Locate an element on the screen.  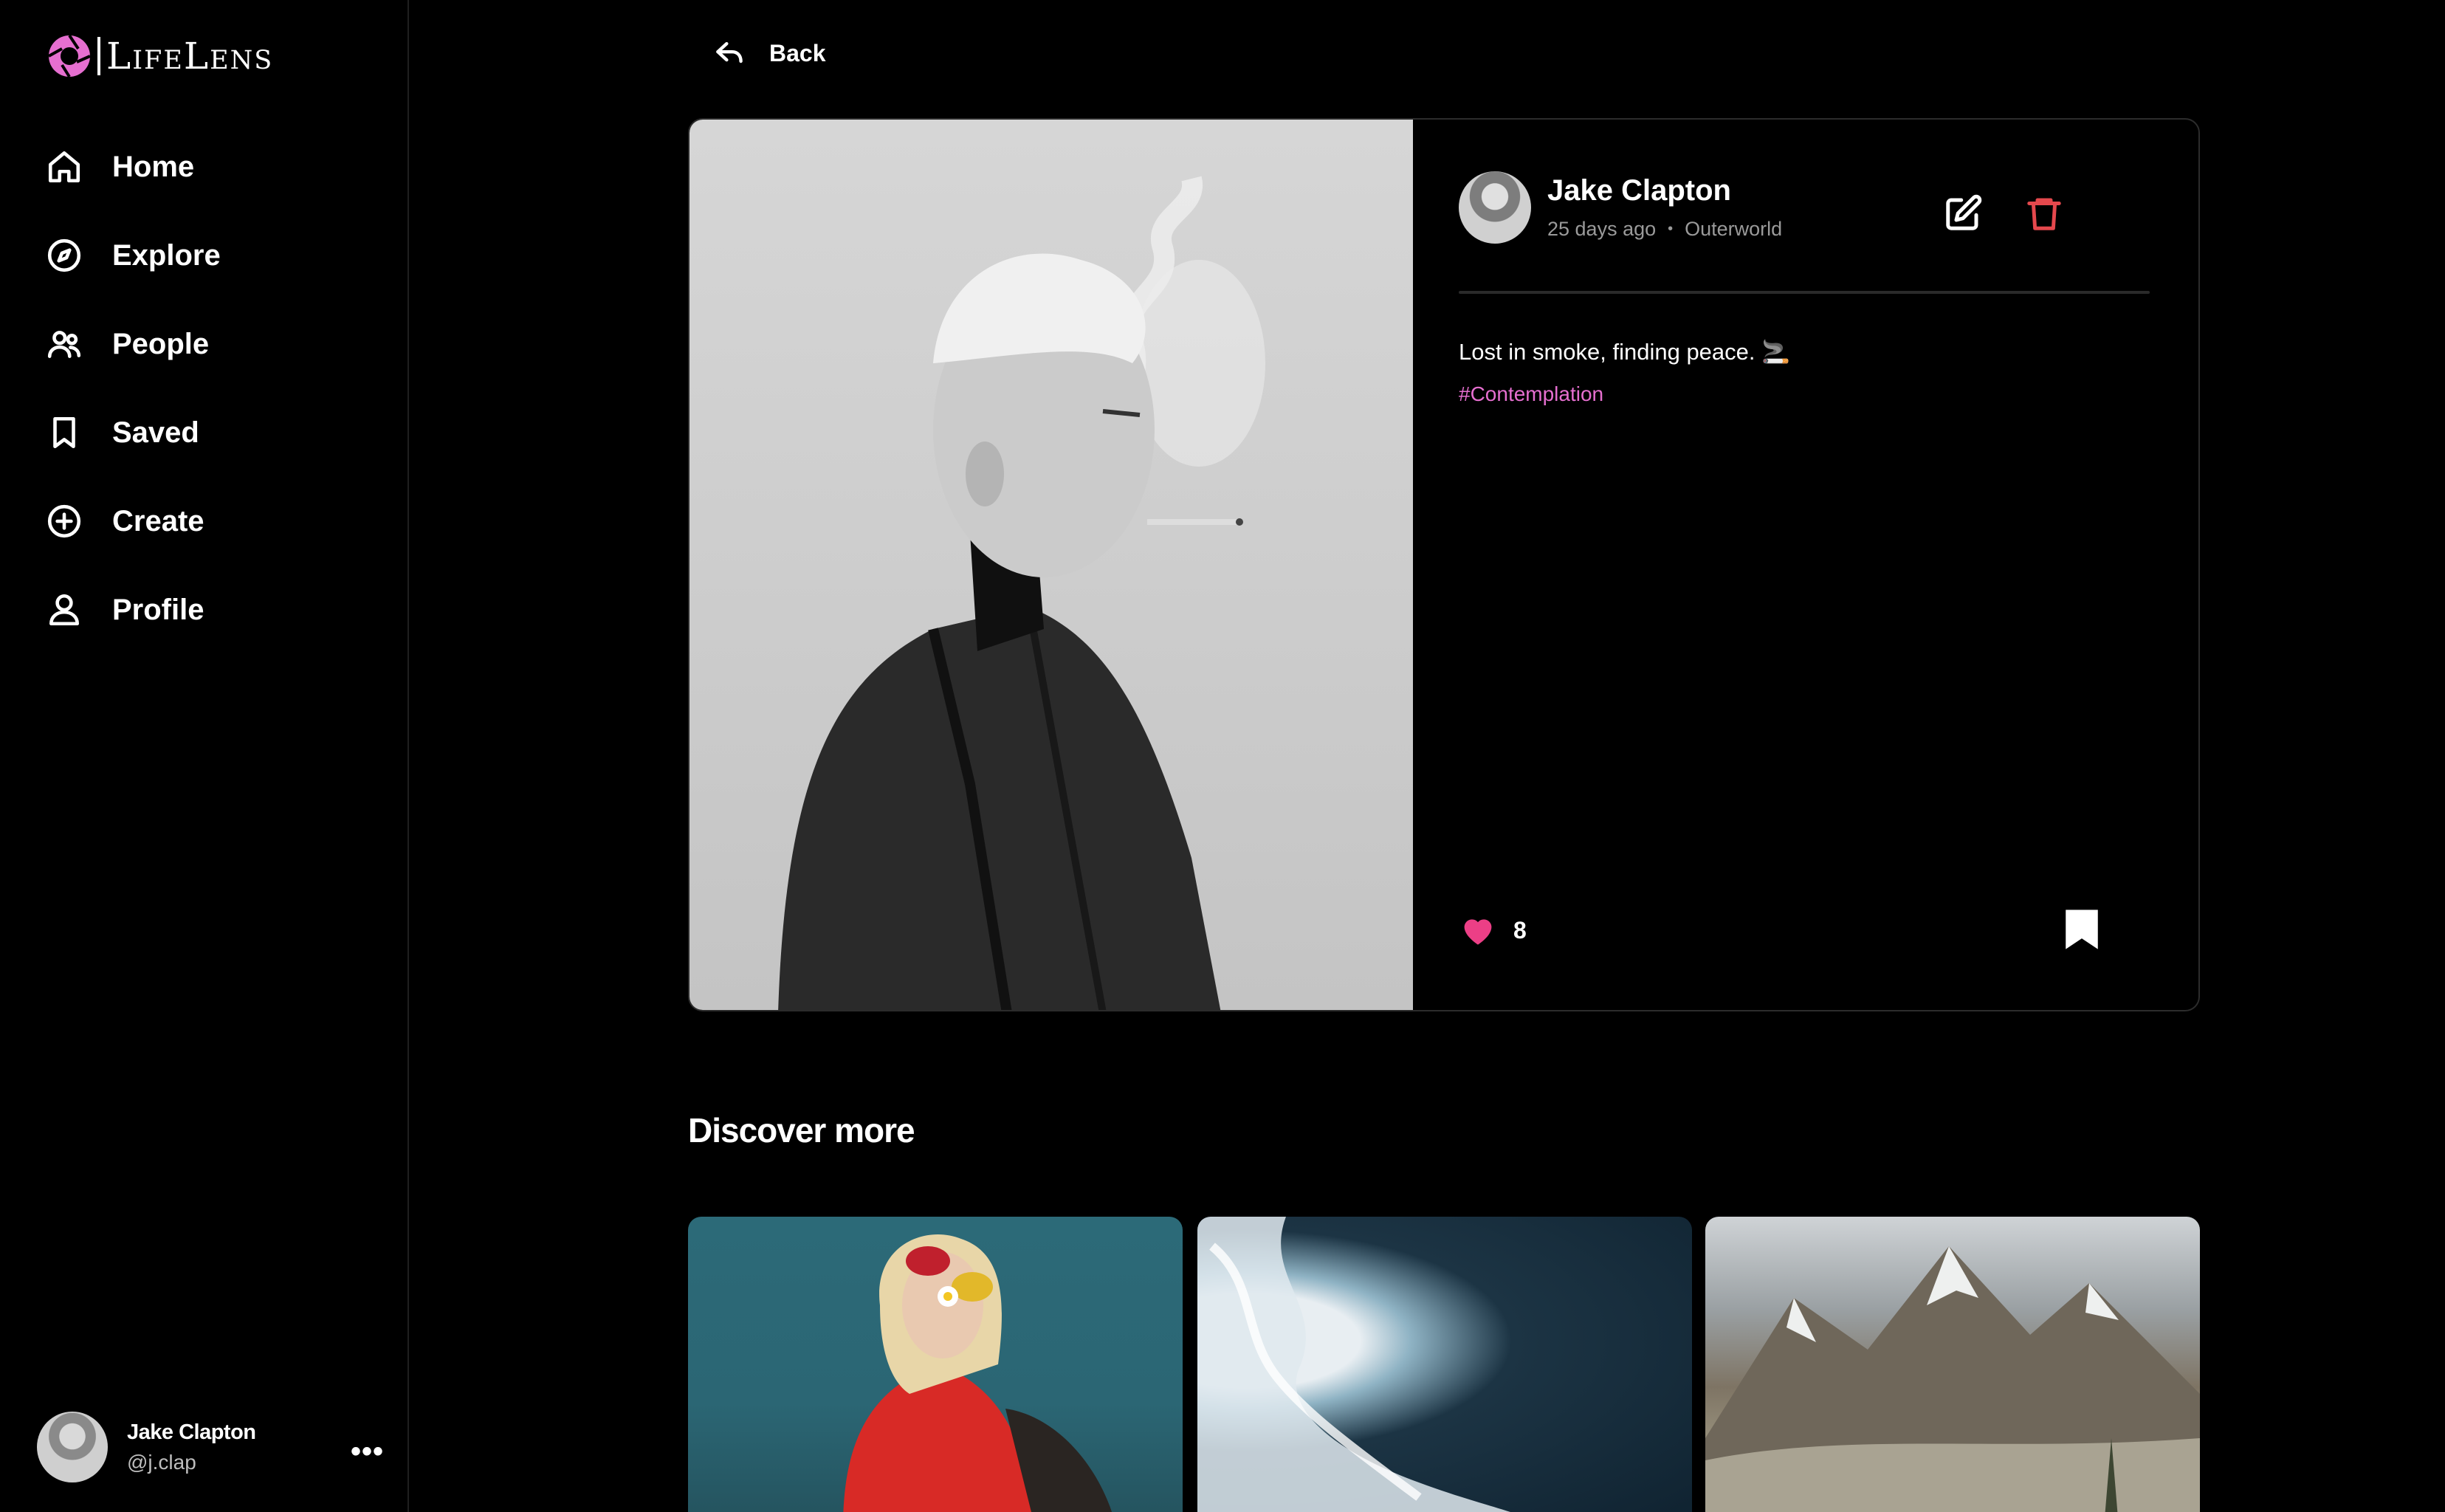
sidebar-item-label: People is located at coordinates (161, 343).